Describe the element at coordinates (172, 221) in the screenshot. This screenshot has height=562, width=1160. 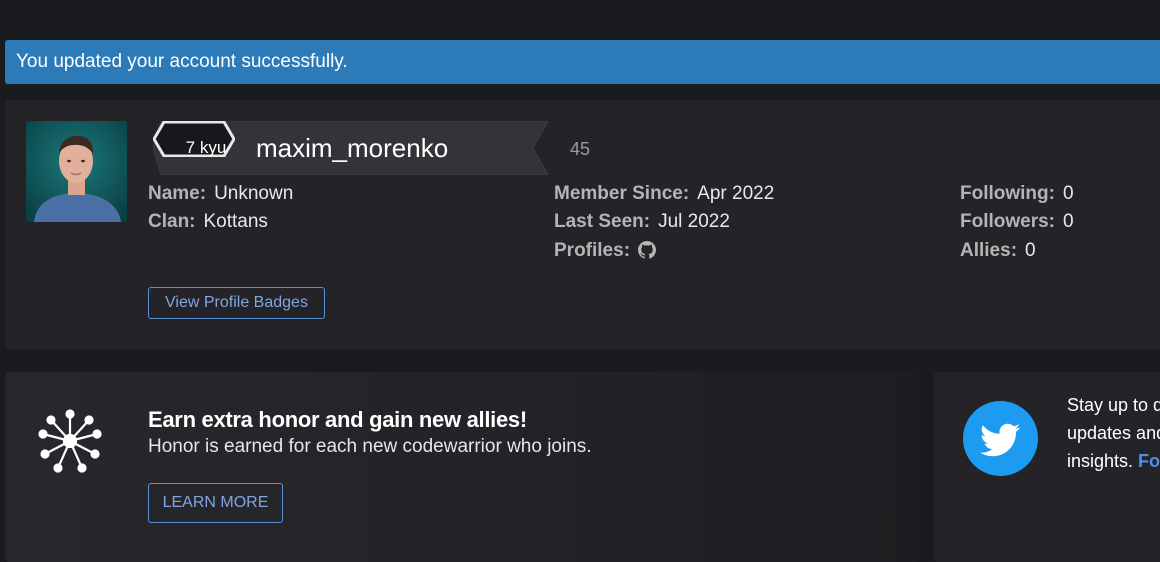
I see `clan-label: Clan:` at that location.